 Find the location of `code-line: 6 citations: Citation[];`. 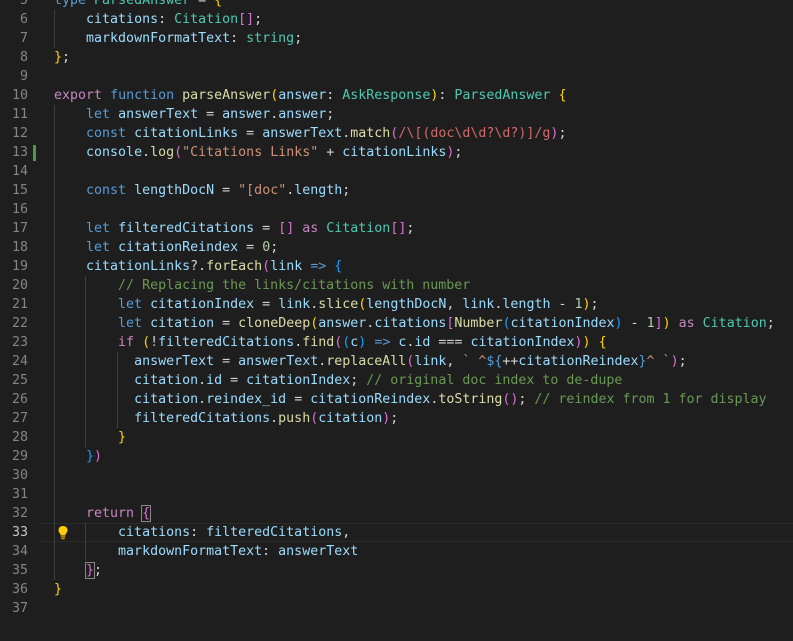

code-line: 6 citations: Citation[]; is located at coordinates (396, 19).